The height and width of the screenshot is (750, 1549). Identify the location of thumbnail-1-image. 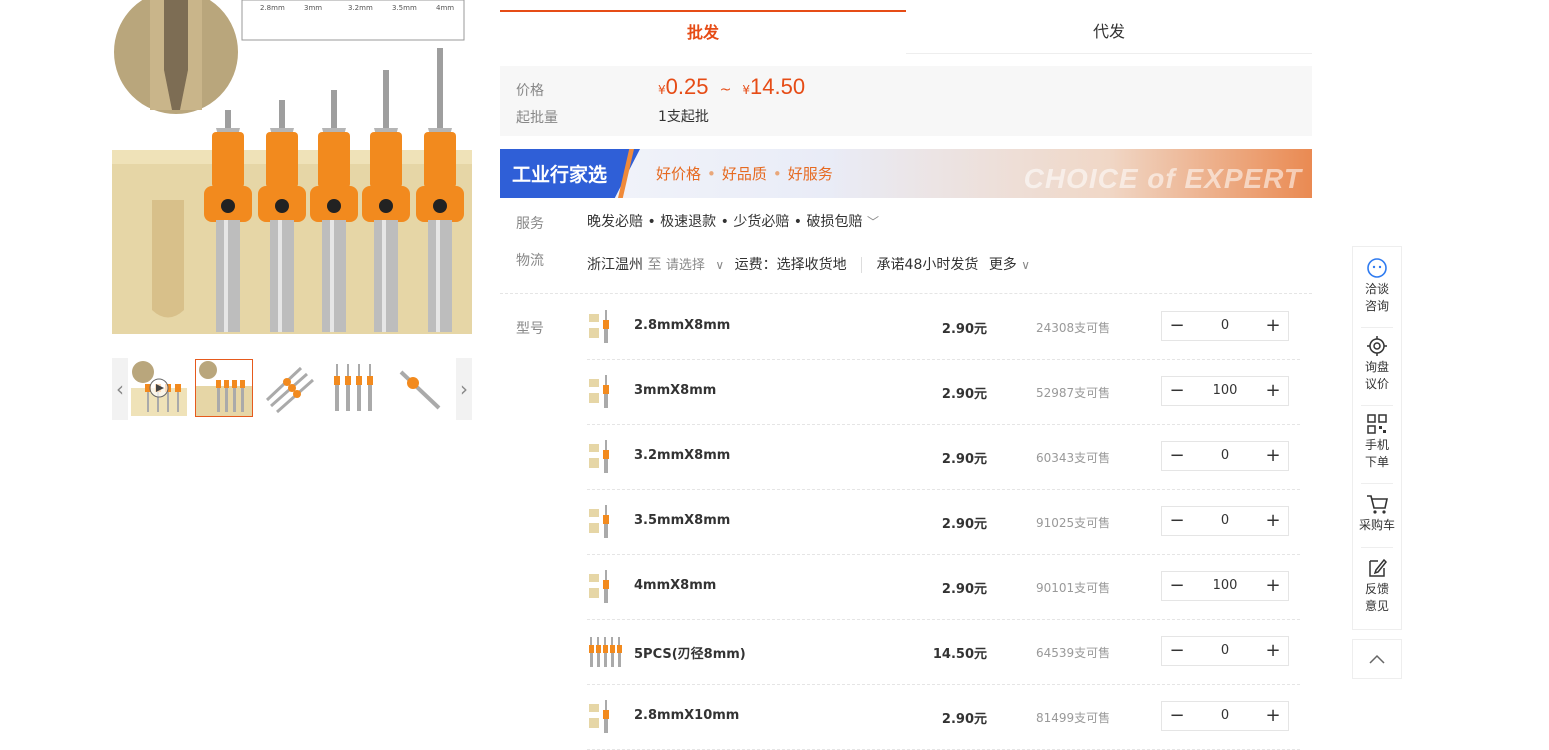
(159, 388).